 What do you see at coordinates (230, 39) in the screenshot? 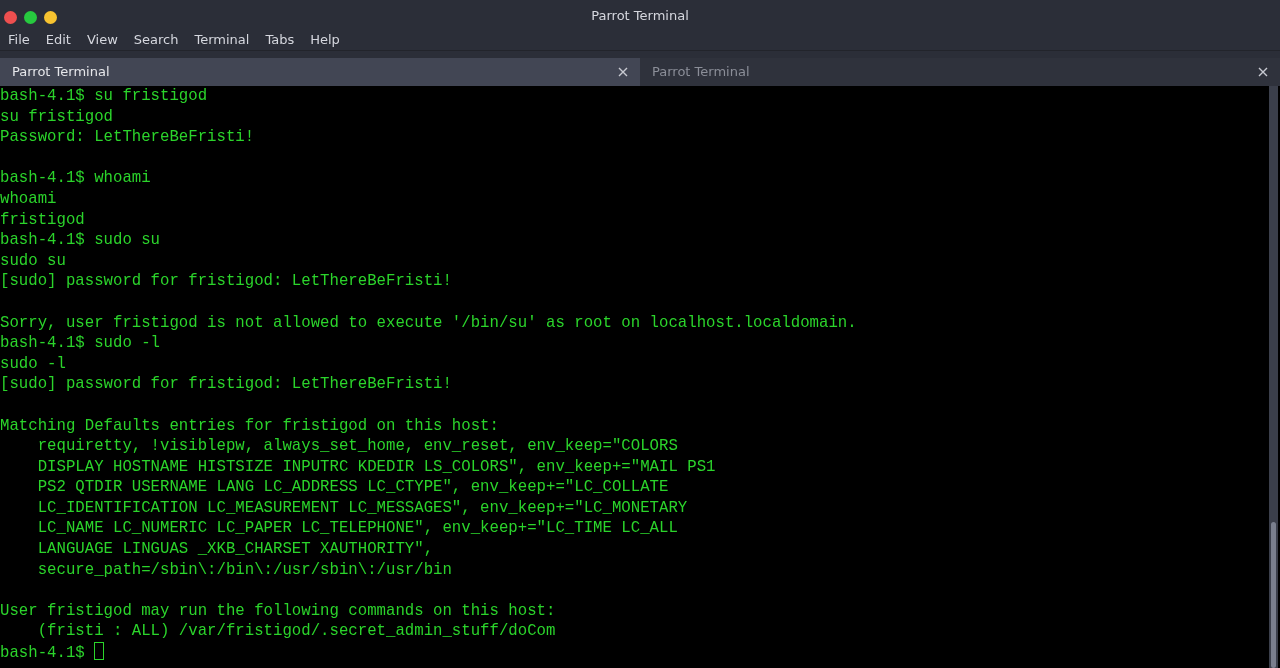
I see `menu-item: Terminal` at bounding box center [230, 39].